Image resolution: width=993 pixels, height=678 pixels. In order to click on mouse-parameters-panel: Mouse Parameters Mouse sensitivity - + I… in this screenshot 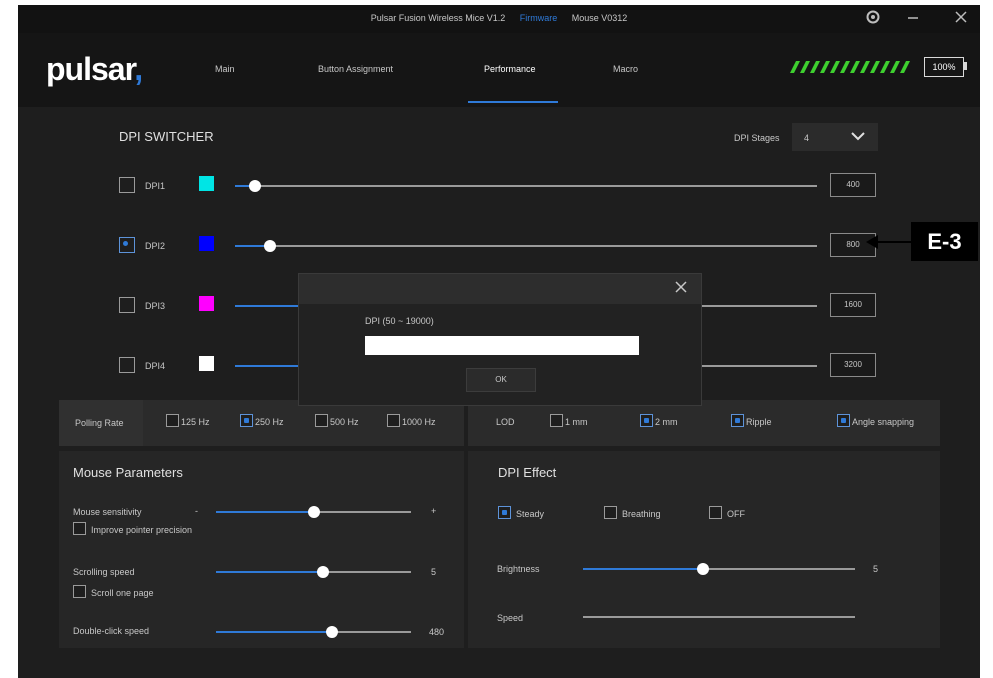, I will do `click(261, 549)`.